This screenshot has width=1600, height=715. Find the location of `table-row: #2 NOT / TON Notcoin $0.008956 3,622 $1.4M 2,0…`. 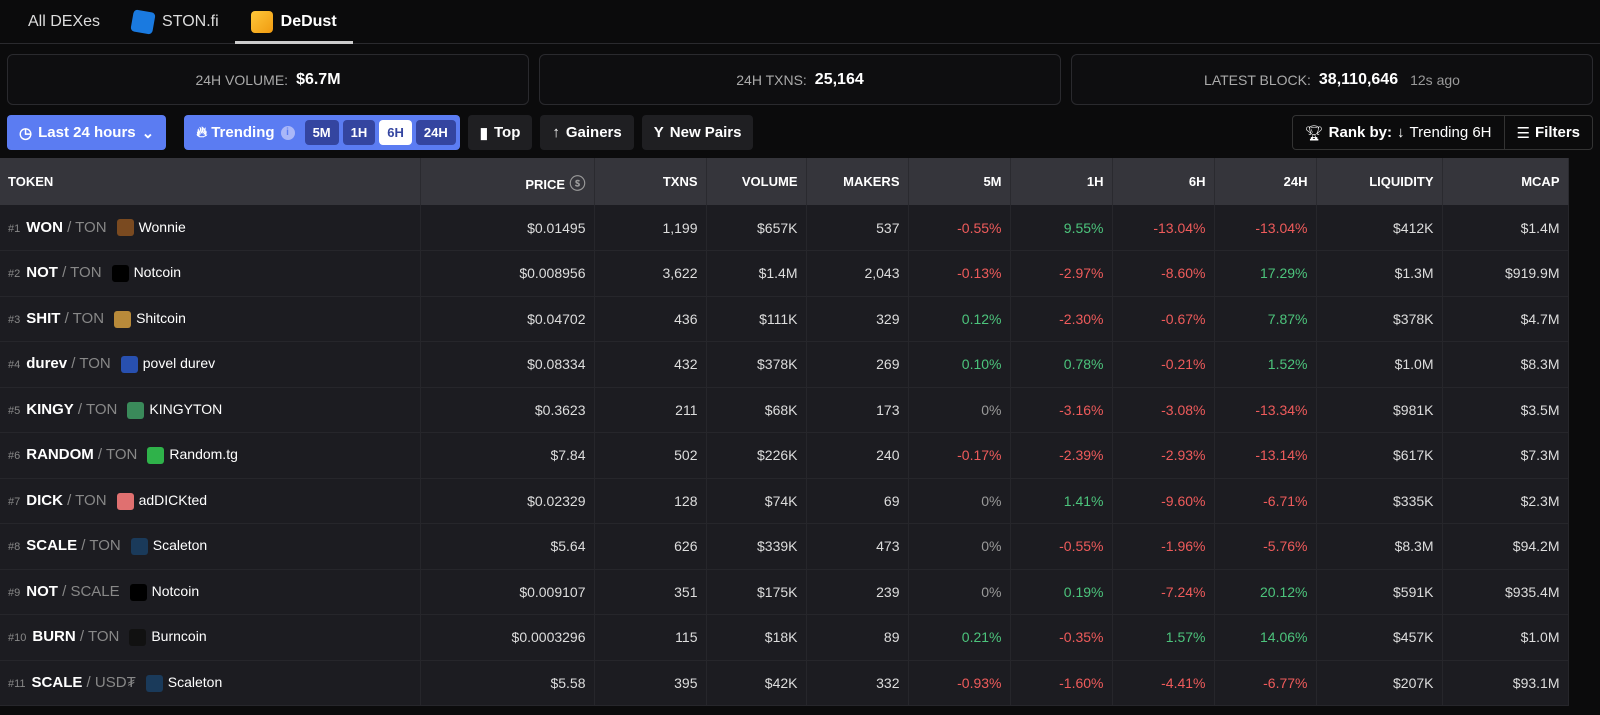

table-row: #2 NOT / TON Notcoin $0.008956 3,622 $1.4M 2,0… is located at coordinates (784, 273).